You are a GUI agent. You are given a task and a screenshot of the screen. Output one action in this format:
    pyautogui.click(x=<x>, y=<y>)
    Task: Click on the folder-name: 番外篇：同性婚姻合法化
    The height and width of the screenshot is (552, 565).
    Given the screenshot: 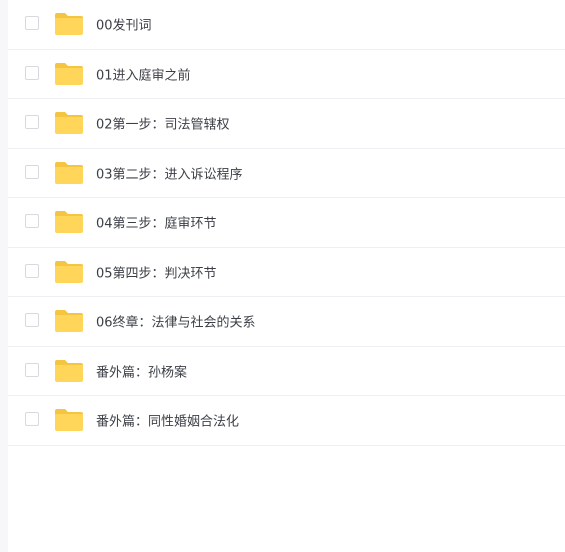 What is the action you would take?
    pyautogui.click(x=167, y=420)
    